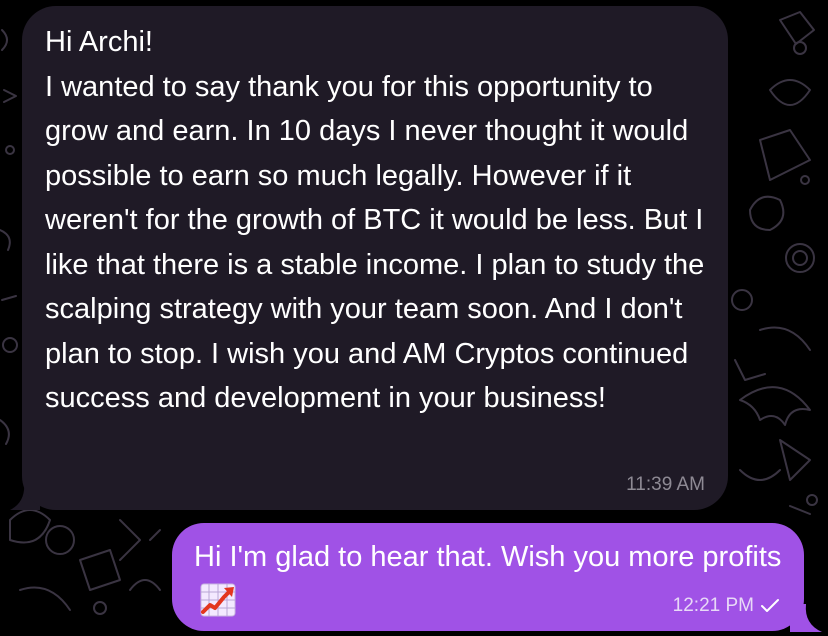  I want to click on outgoing-message-meta: 12:21 PM, so click(726, 606).